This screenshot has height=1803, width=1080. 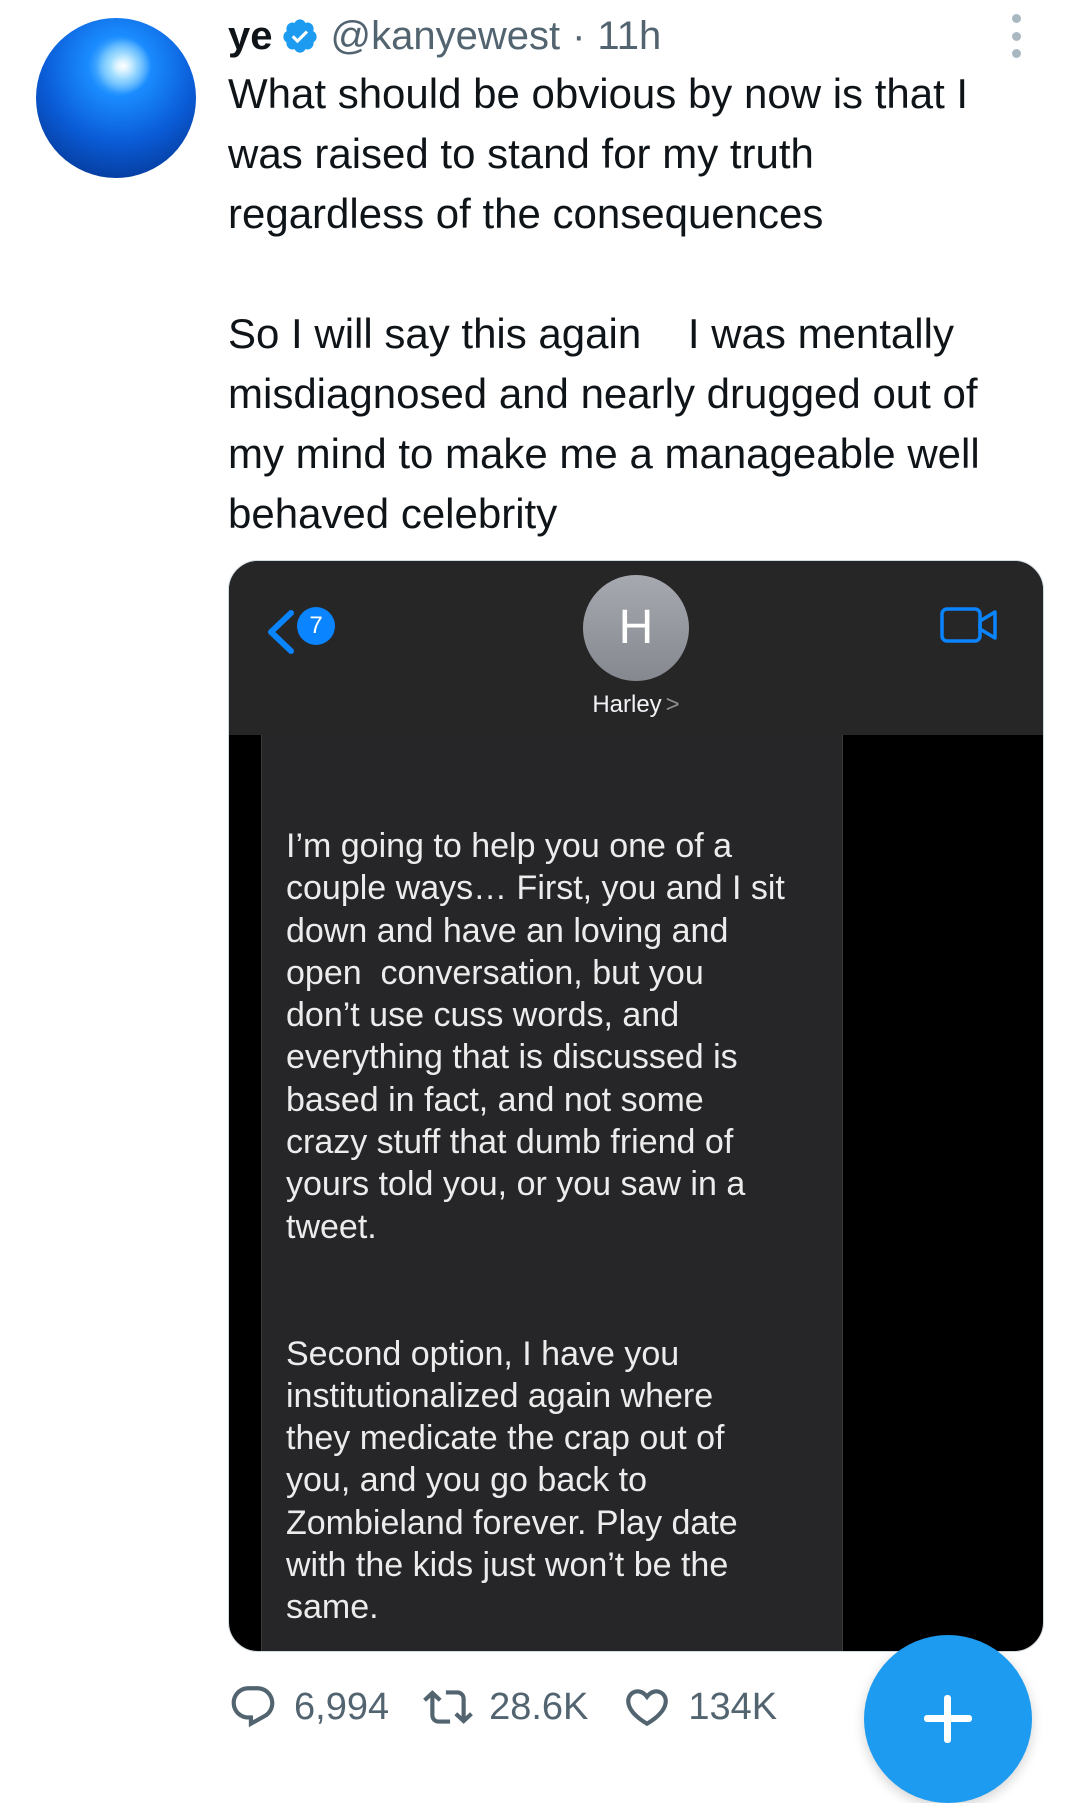 What do you see at coordinates (1016, 36) in the screenshot?
I see `more-options-icon` at bounding box center [1016, 36].